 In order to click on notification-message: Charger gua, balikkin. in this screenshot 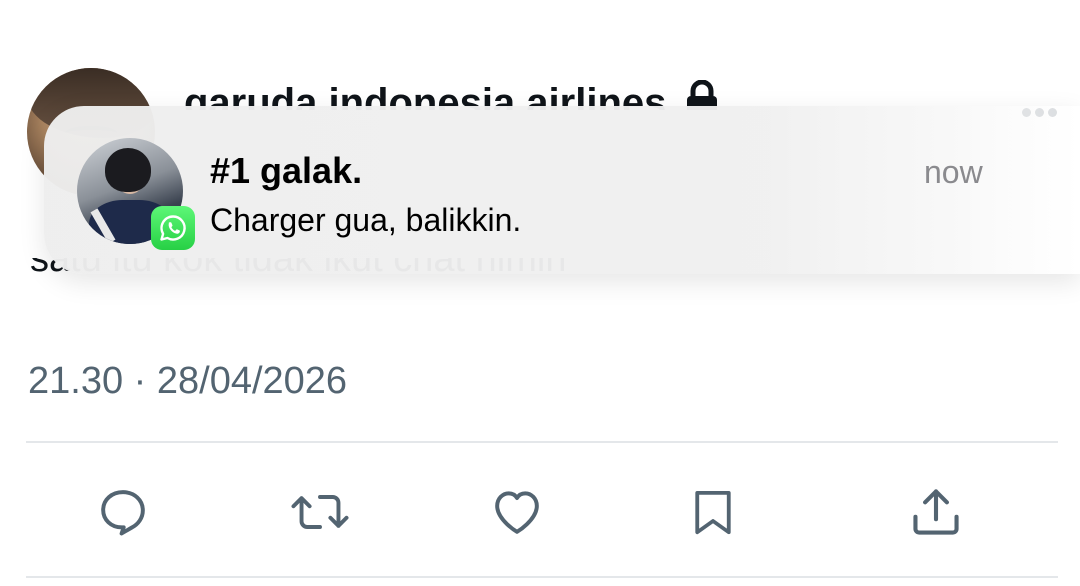, I will do `click(366, 220)`.